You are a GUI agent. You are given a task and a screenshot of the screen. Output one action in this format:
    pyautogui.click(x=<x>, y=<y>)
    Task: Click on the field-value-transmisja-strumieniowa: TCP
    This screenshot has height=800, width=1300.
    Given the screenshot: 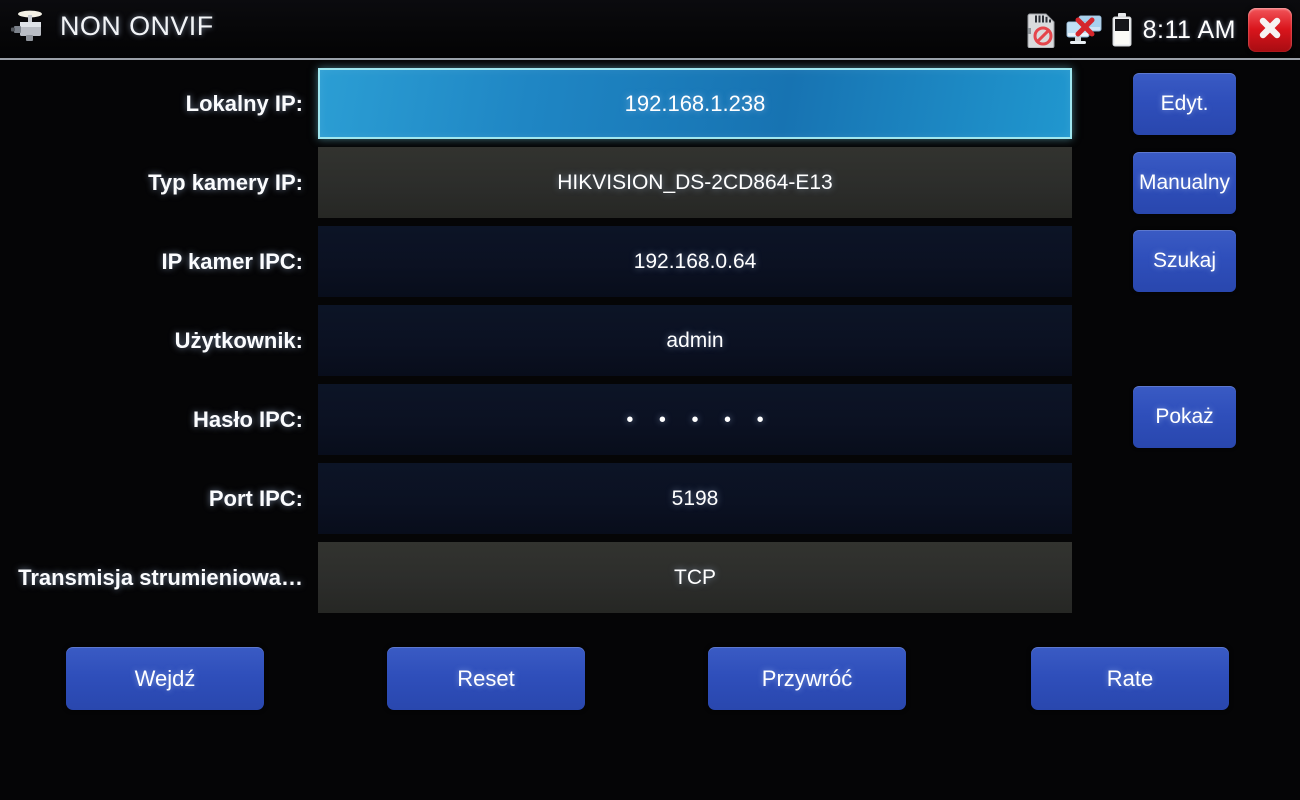 What is the action you would take?
    pyautogui.click(x=695, y=577)
    